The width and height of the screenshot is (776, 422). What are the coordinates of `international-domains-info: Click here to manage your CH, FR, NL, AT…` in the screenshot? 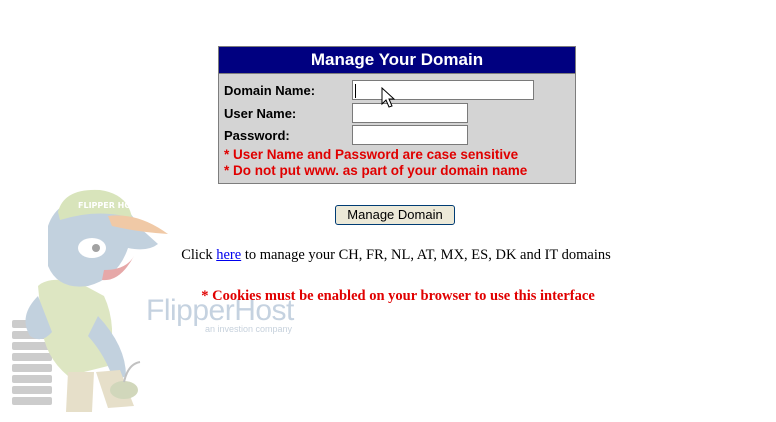 It's located at (388, 255).